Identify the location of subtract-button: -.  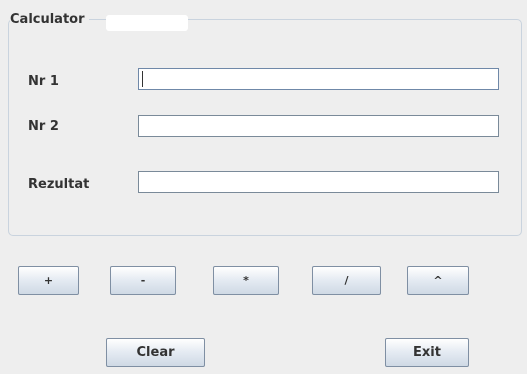
(143, 280).